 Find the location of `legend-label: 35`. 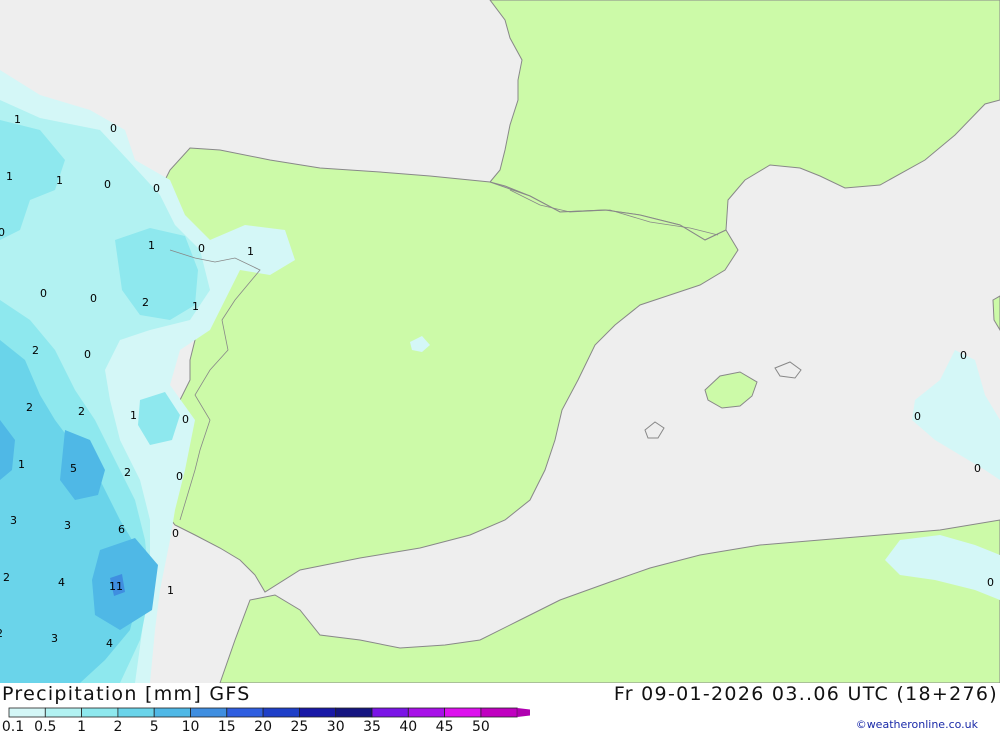

legend-label: 35 is located at coordinates (372, 726).